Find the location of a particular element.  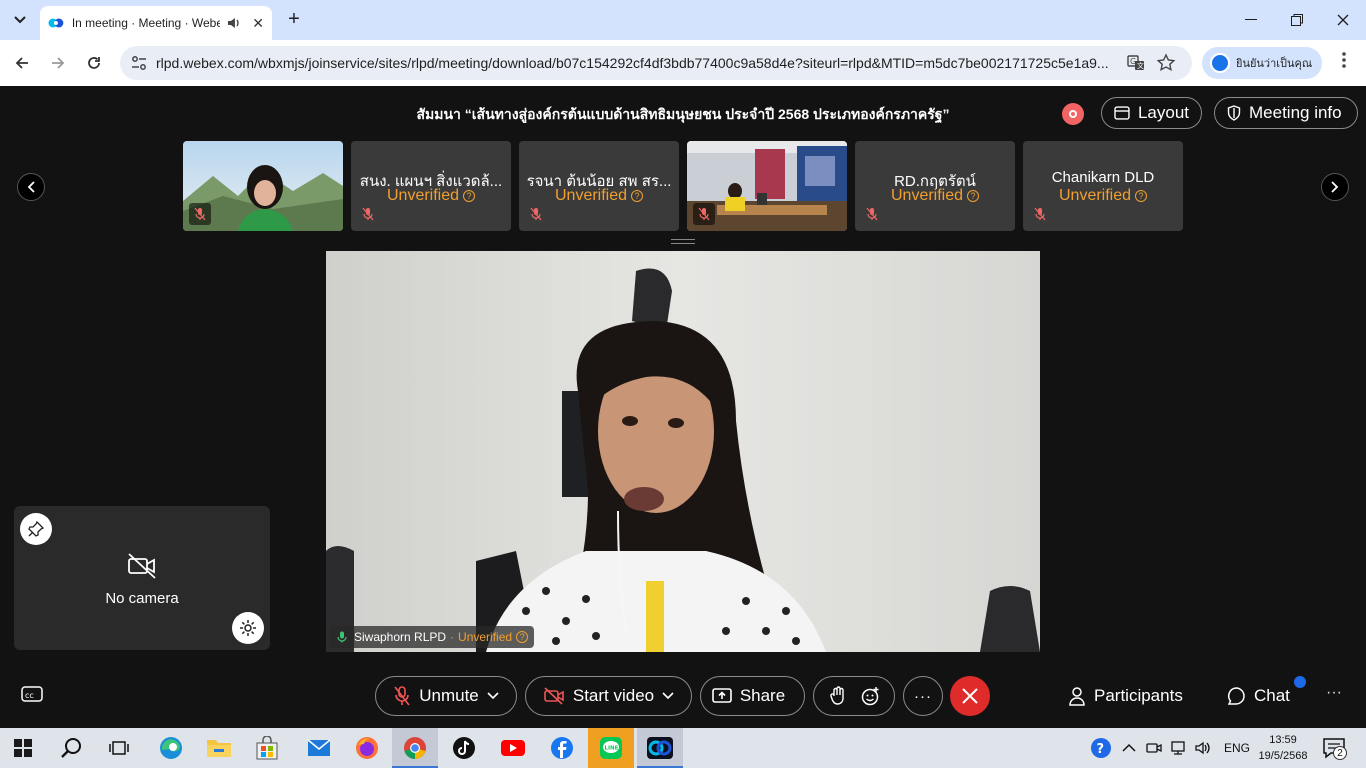

strip-resize-handle is located at coordinates (683, 241).